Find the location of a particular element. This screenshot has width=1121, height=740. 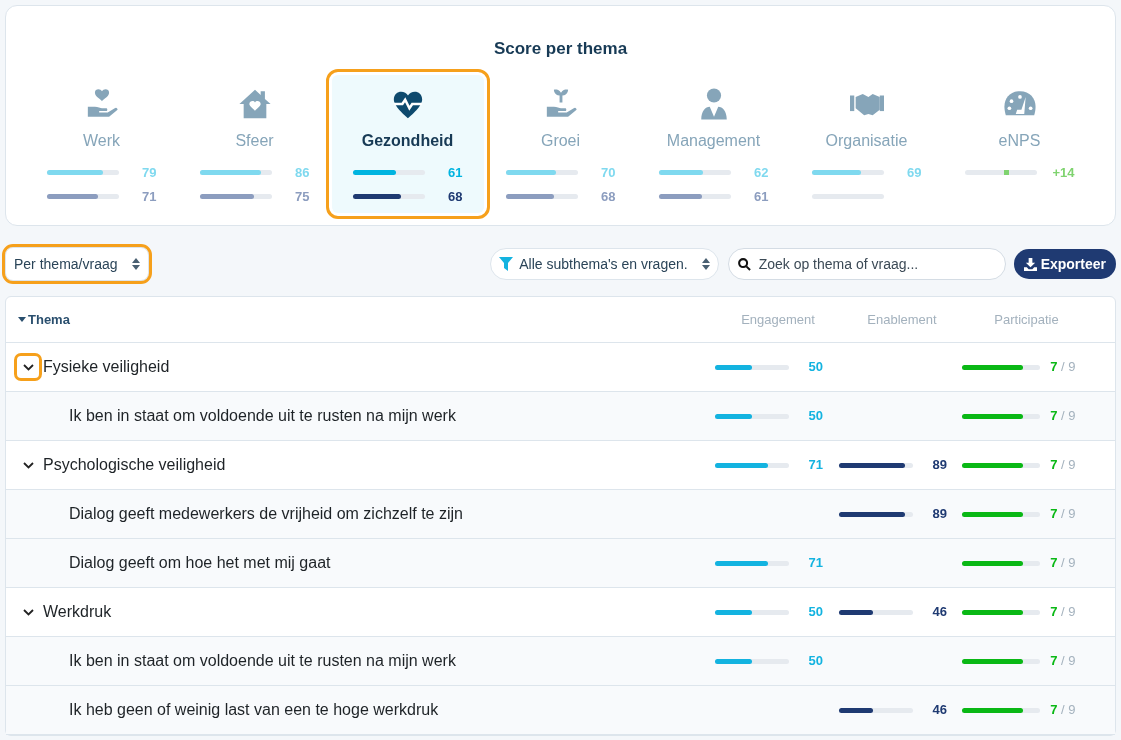

engagement-score: +14 is located at coordinates (1063, 172).